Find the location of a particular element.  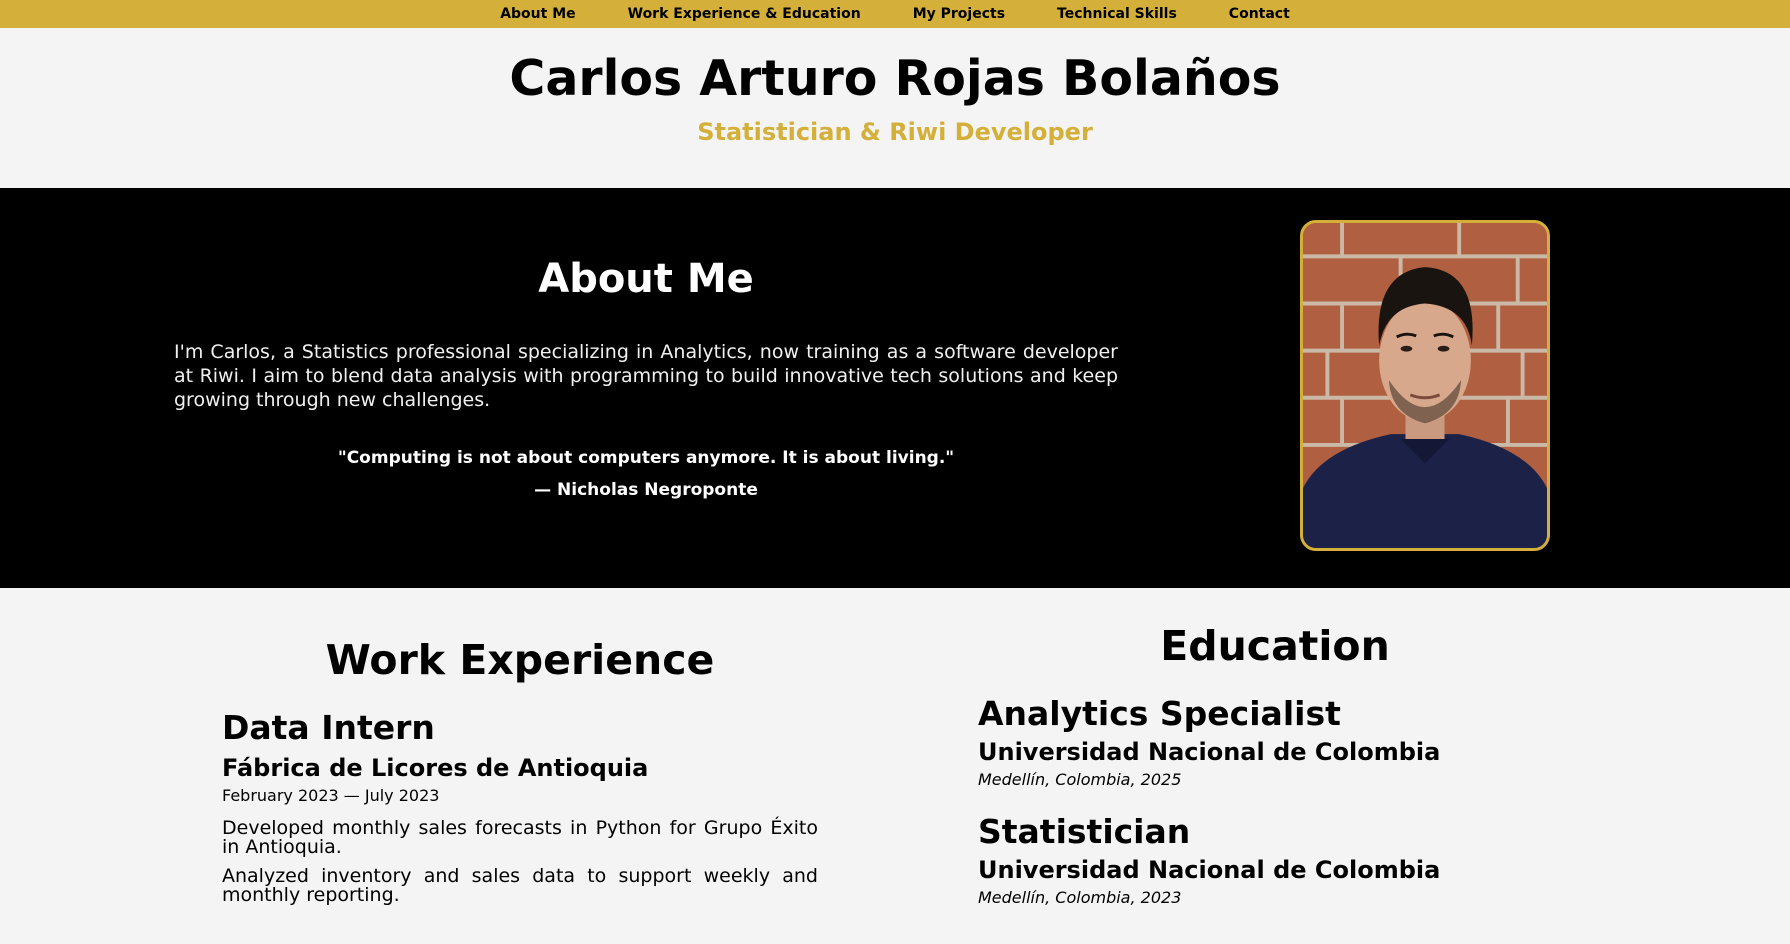

quote-author: — Nicholas Negroponte is located at coordinates (646, 490).